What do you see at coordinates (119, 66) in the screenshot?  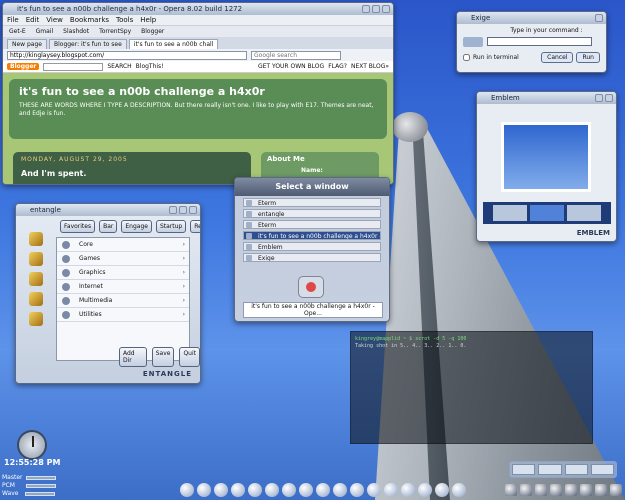 I see `blog-search-button: SEARCH` at bounding box center [119, 66].